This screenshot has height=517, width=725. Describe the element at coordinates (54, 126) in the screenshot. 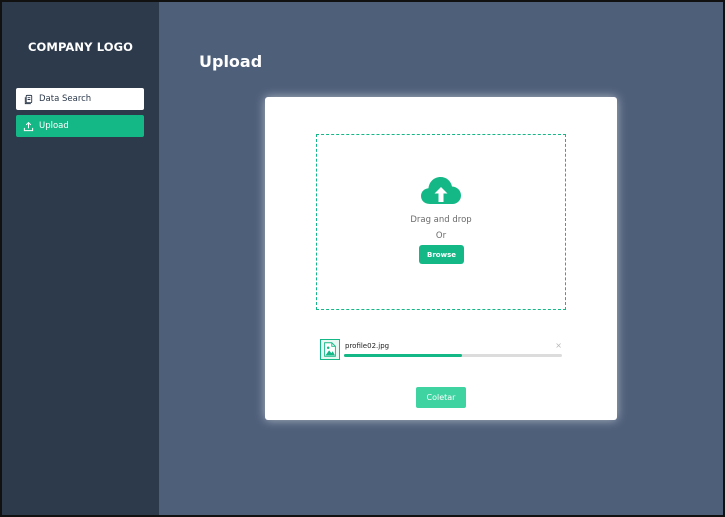

I see `sidebar-item-label: Upload` at that location.